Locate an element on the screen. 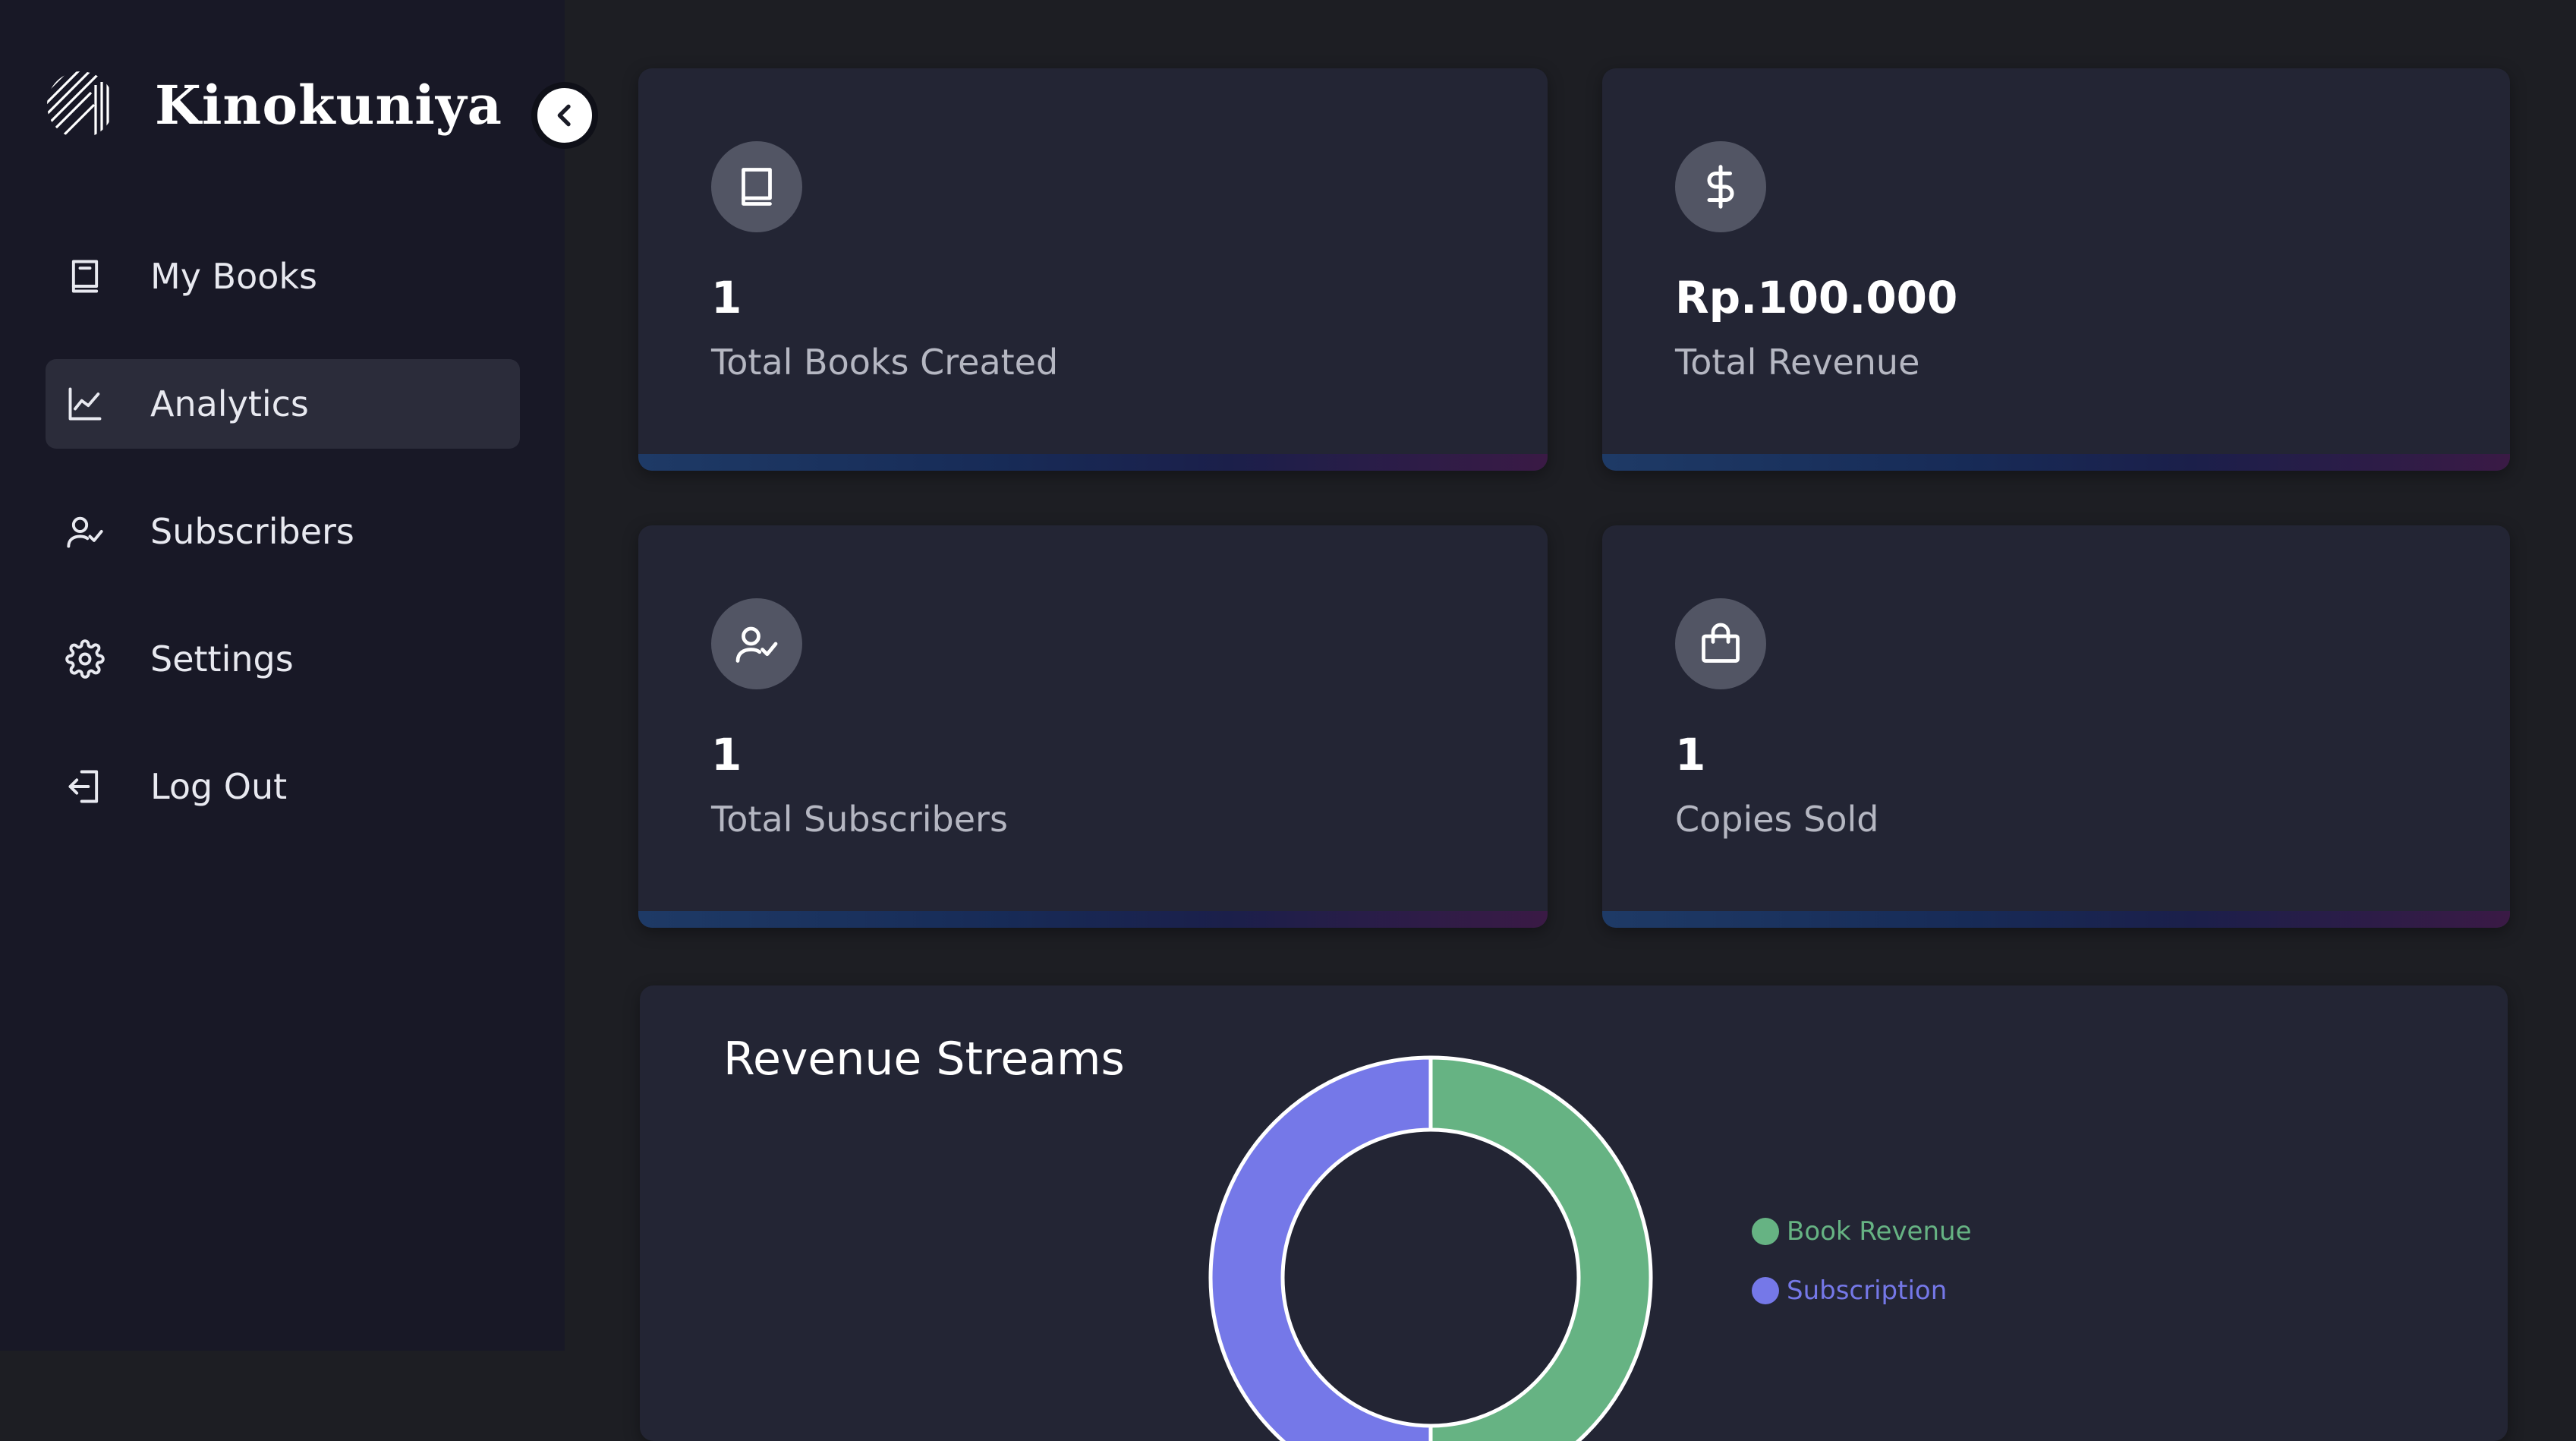 Image resolution: width=2576 pixels, height=1441 pixels. sidebar-item-label: My Books is located at coordinates (233, 276).